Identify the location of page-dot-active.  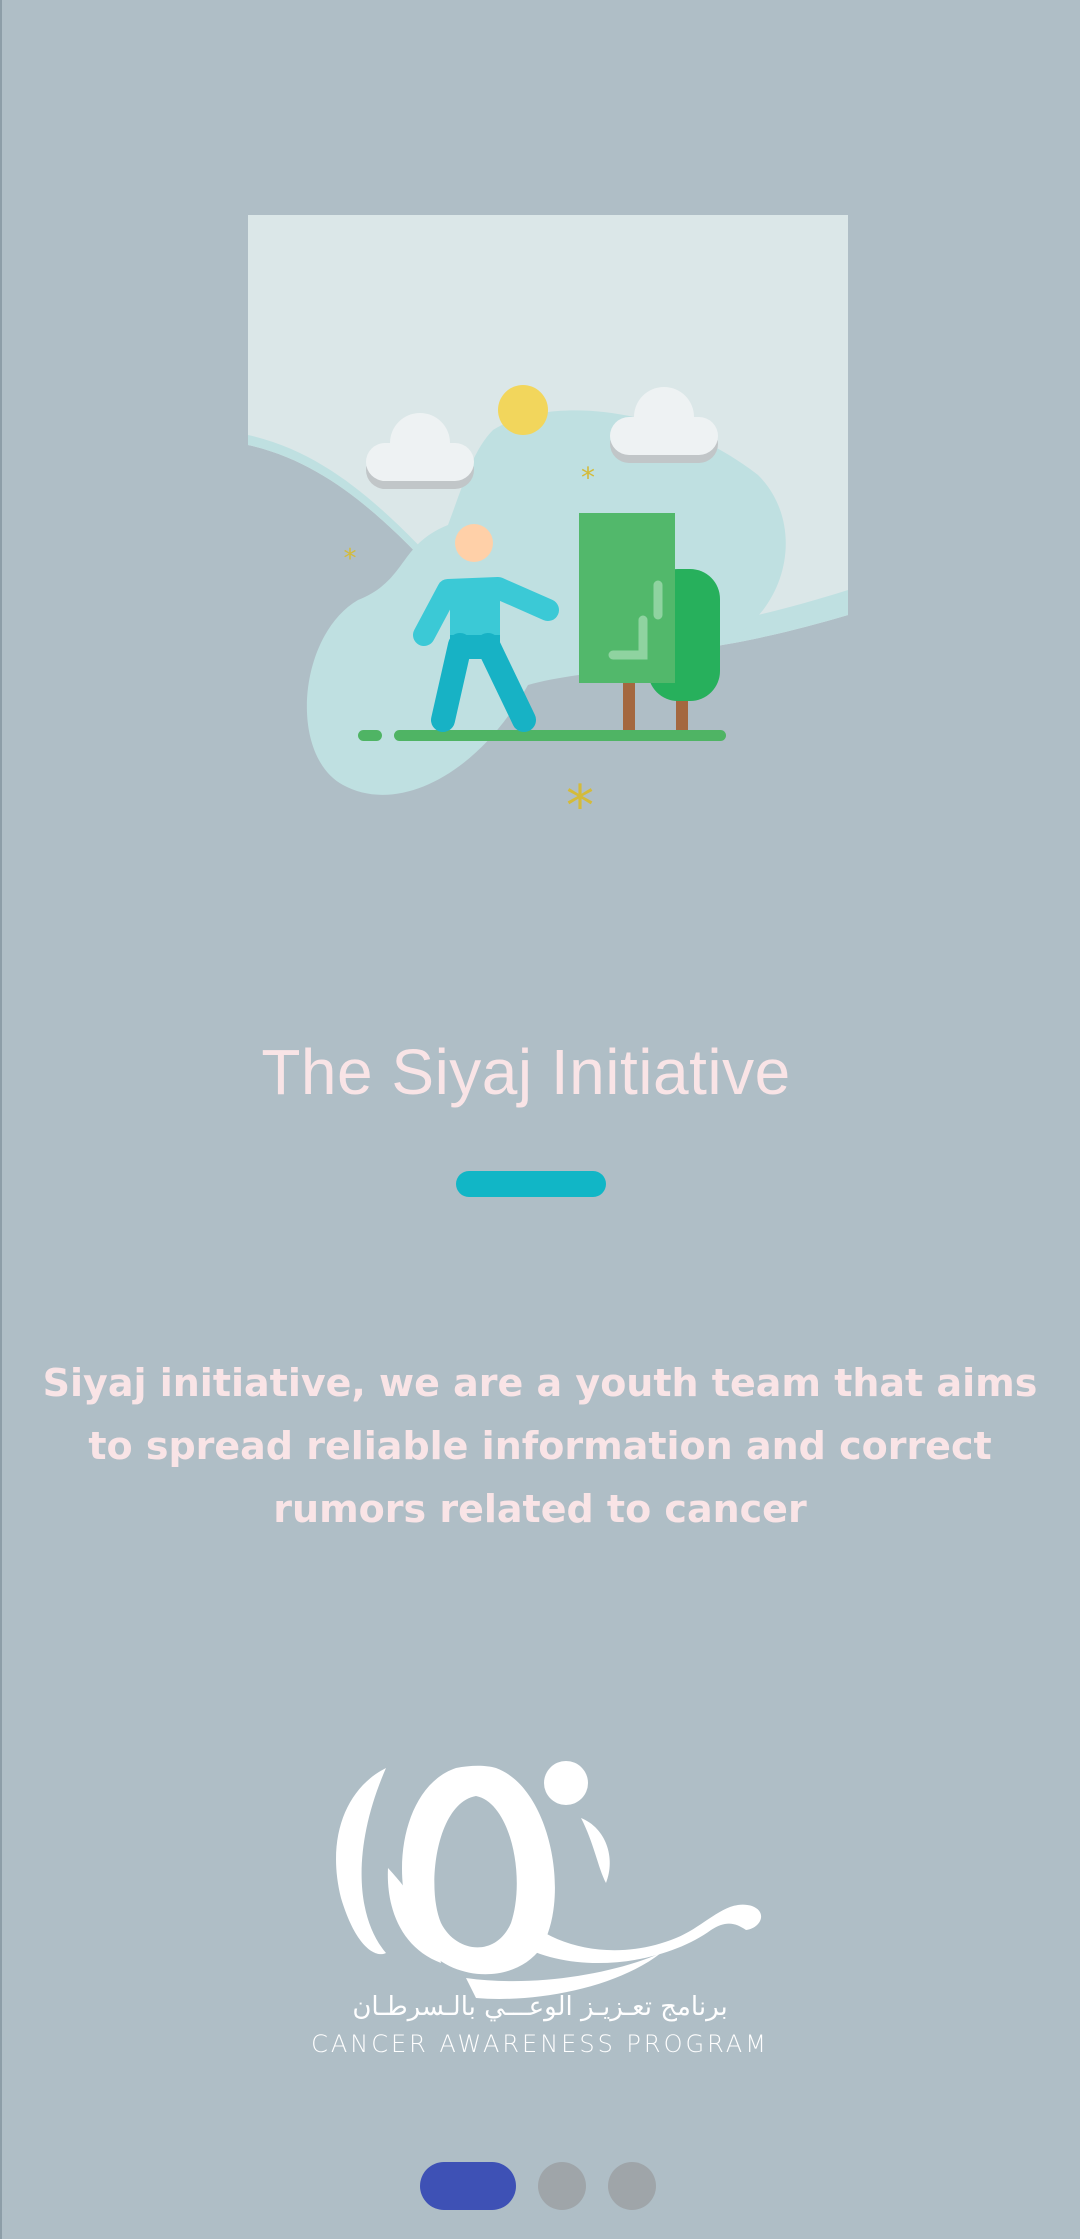
(468, 2186).